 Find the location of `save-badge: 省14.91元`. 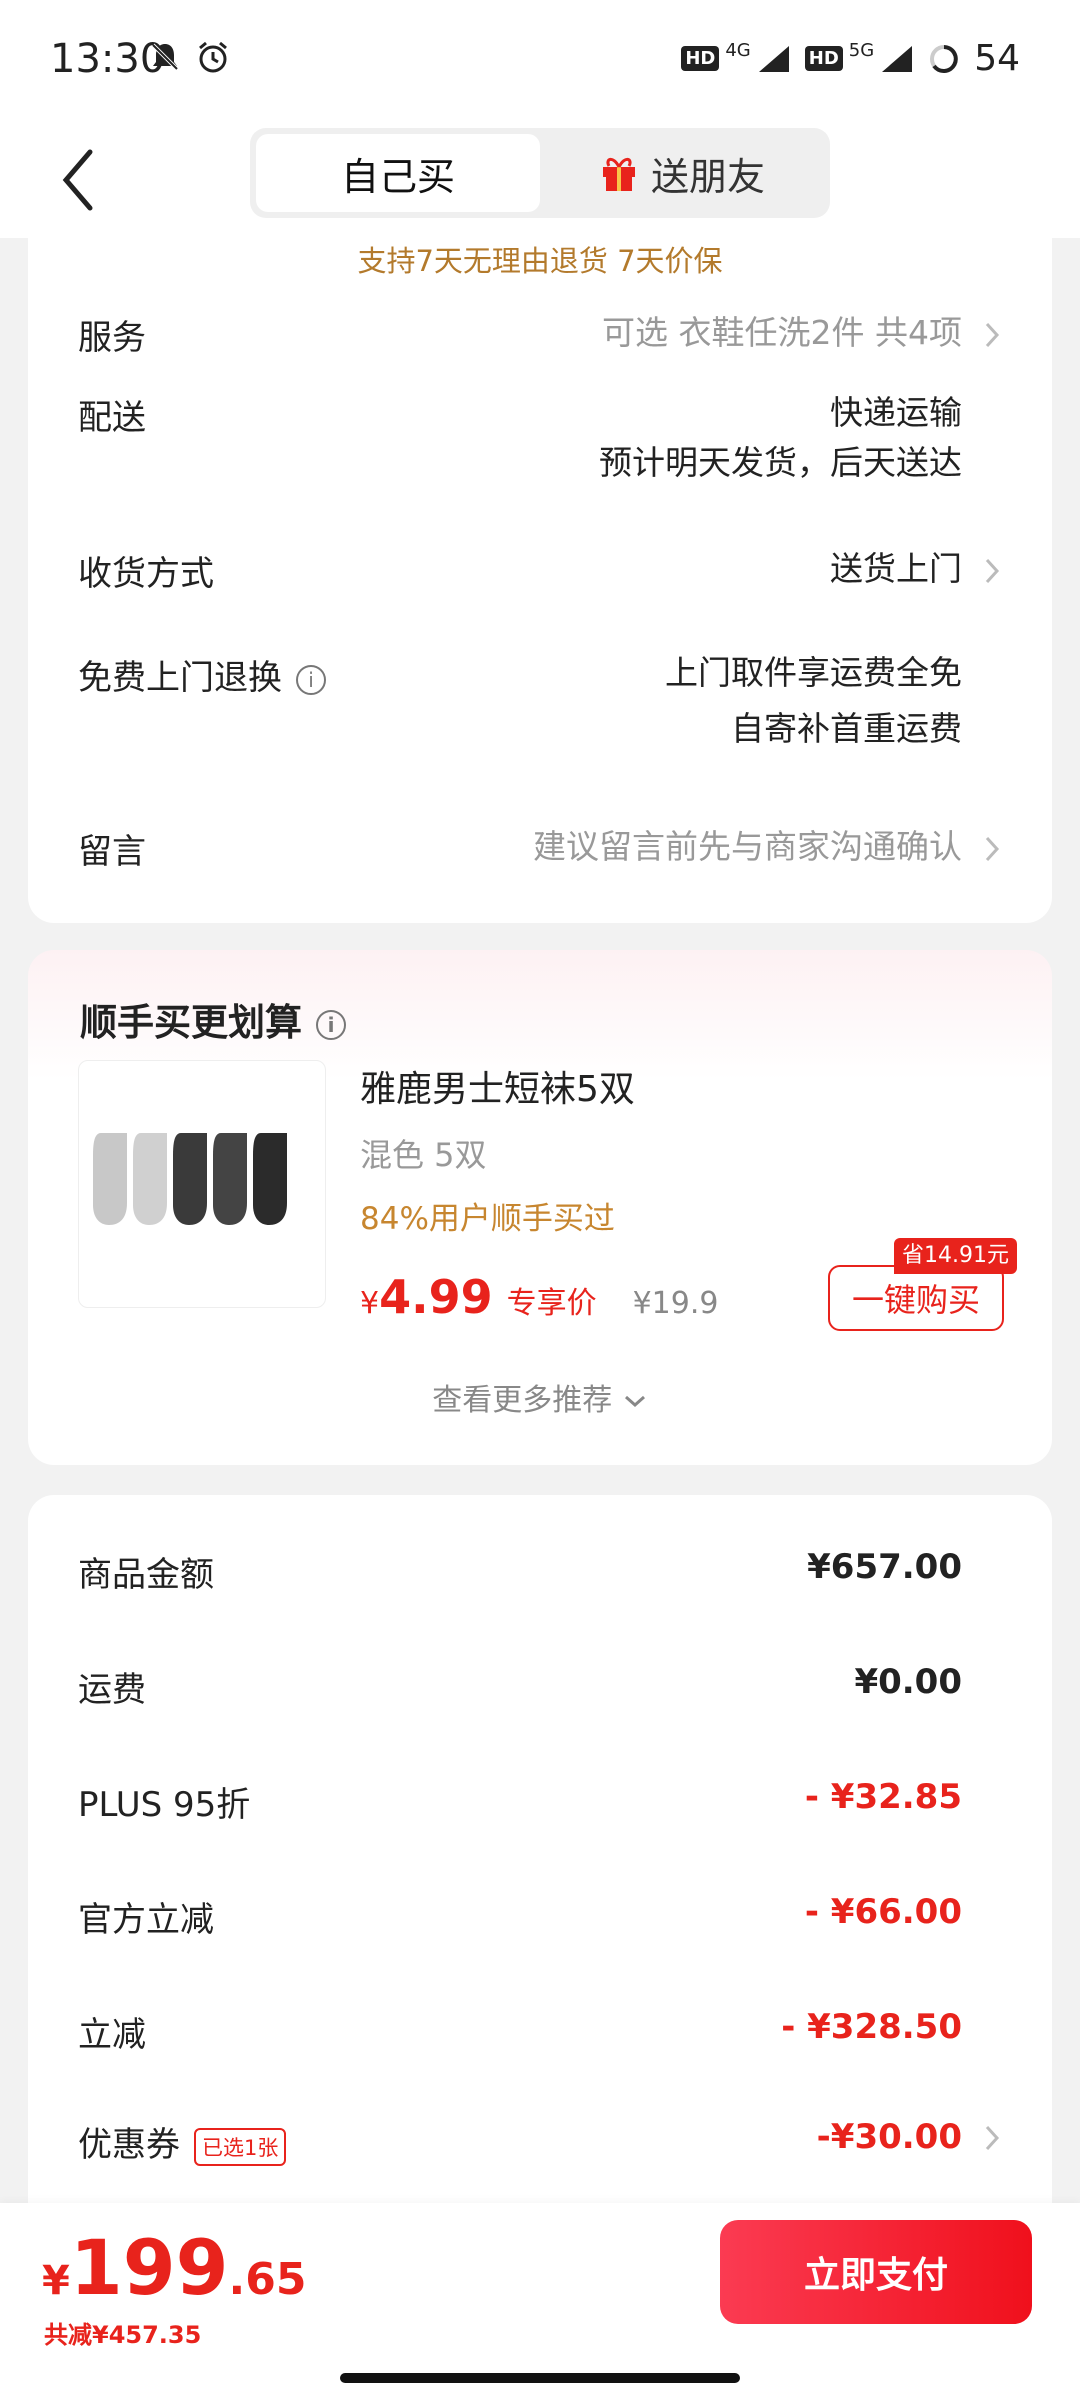

save-badge: 省14.91元 is located at coordinates (955, 1256).